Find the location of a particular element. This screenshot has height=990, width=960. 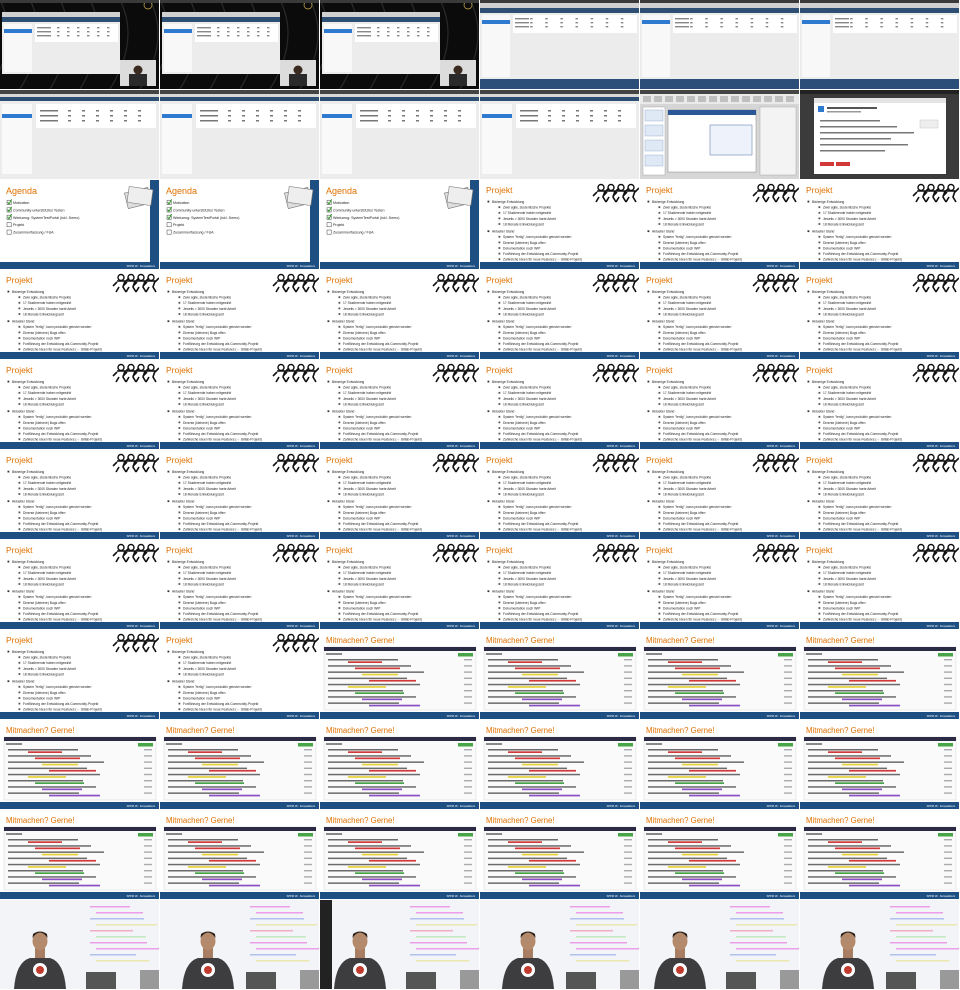

bullet-text: 17 Studierende haben mitgewirkt is located at coordinates (47, 303).